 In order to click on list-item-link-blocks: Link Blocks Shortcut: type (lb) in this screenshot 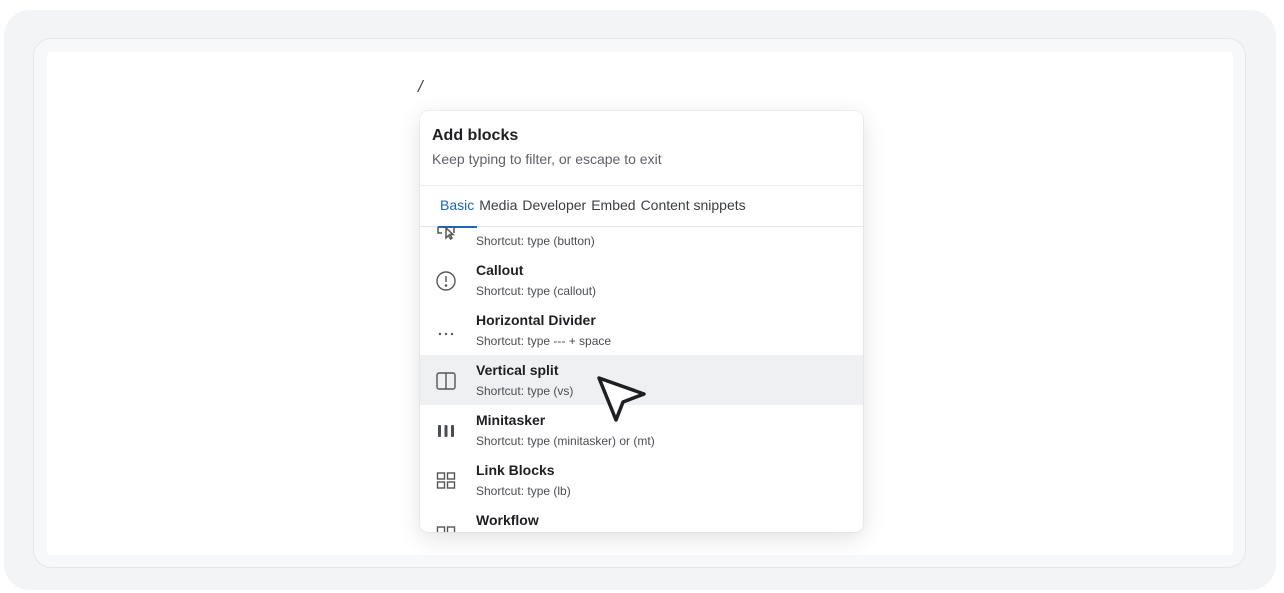, I will do `click(641, 480)`.